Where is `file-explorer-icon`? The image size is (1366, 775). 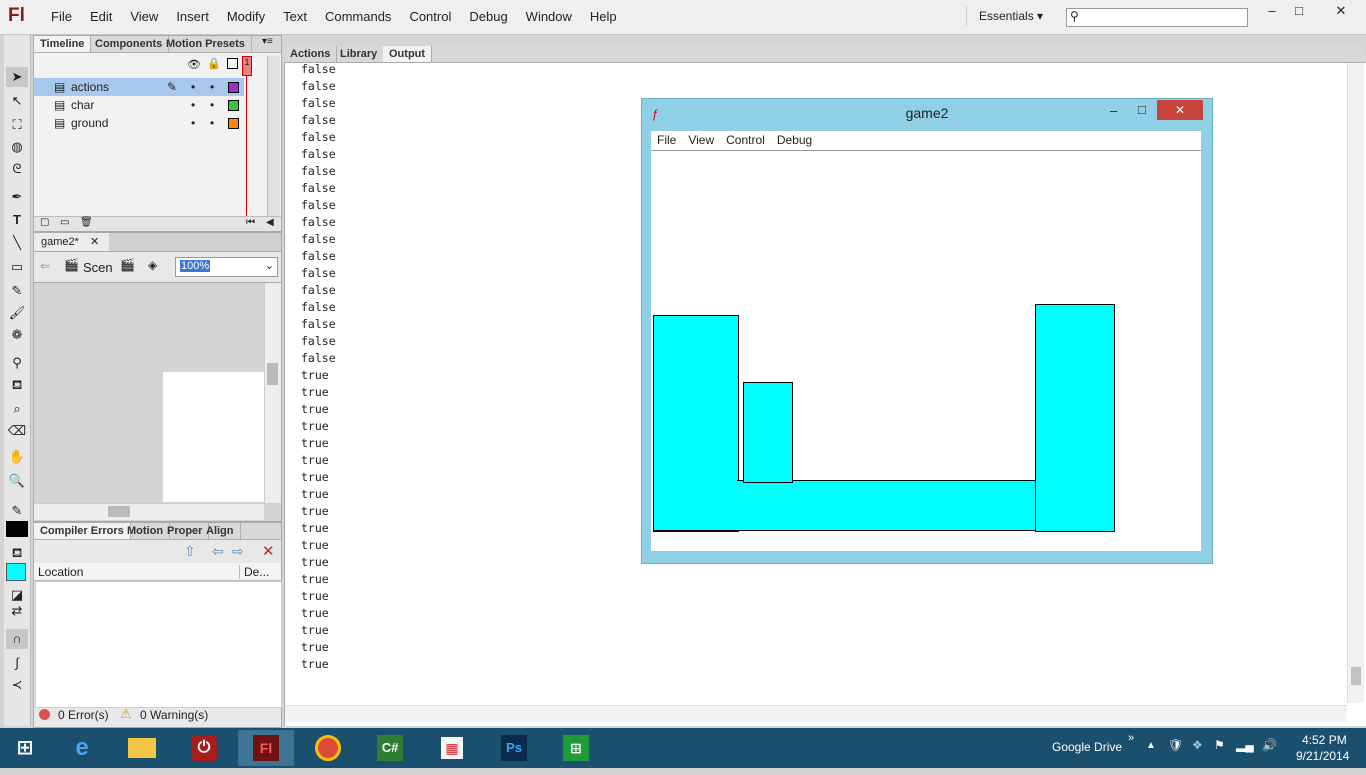
file-explorer-icon is located at coordinates (142, 748).